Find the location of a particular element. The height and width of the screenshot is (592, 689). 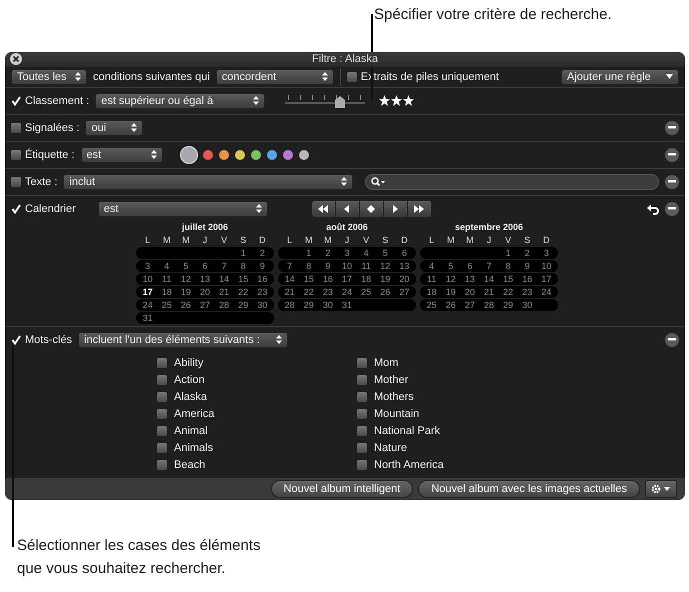

popup-menu: est supérieur ou égal à is located at coordinates (180, 100).